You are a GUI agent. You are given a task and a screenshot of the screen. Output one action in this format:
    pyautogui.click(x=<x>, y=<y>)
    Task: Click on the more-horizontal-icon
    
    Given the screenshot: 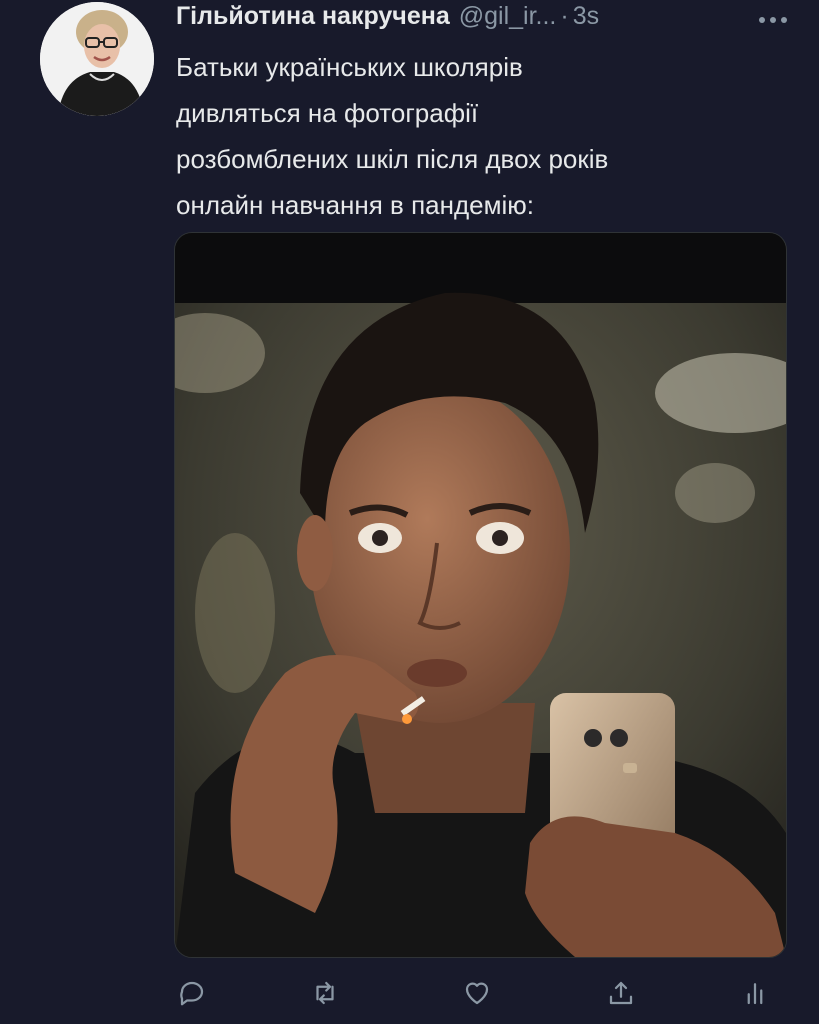 What is the action you would take?
    pyautogui.click(x=773, y=20)
    